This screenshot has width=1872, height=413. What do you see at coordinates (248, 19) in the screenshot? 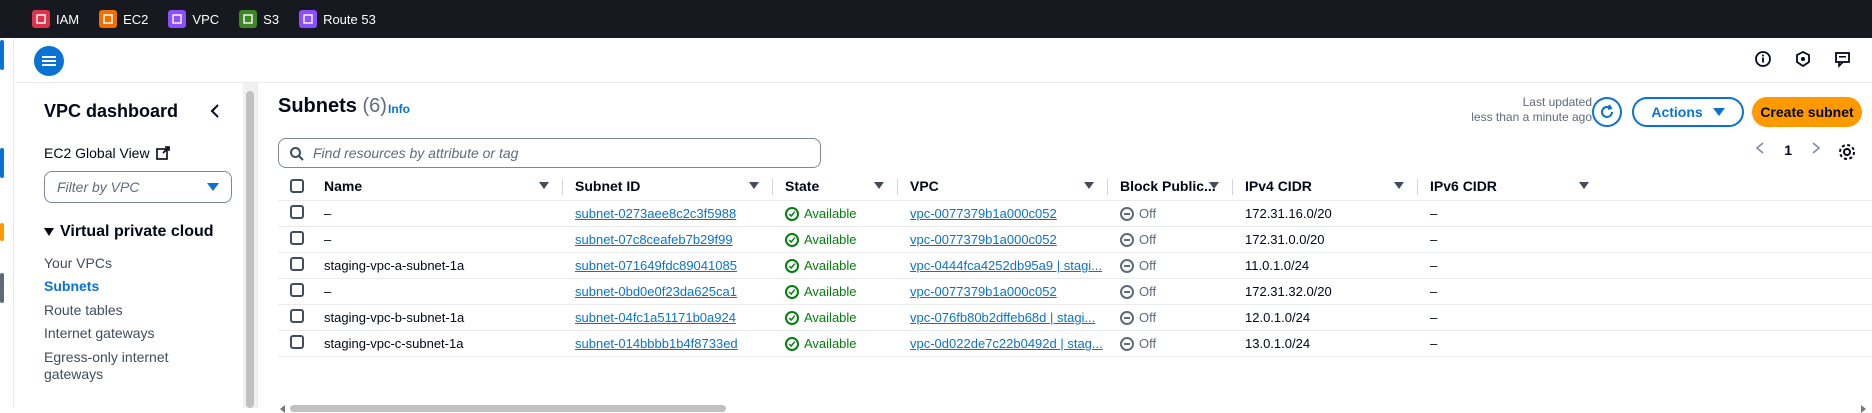
I see `s3-icon` at bounding box center [248, 19].